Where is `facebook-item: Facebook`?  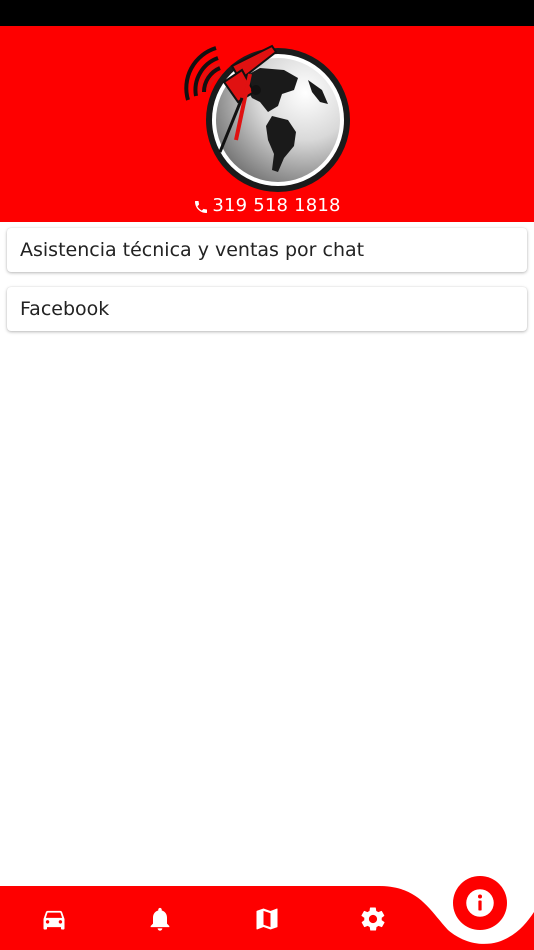 facebook-item: Facebook is located at coordinates (267, 309).